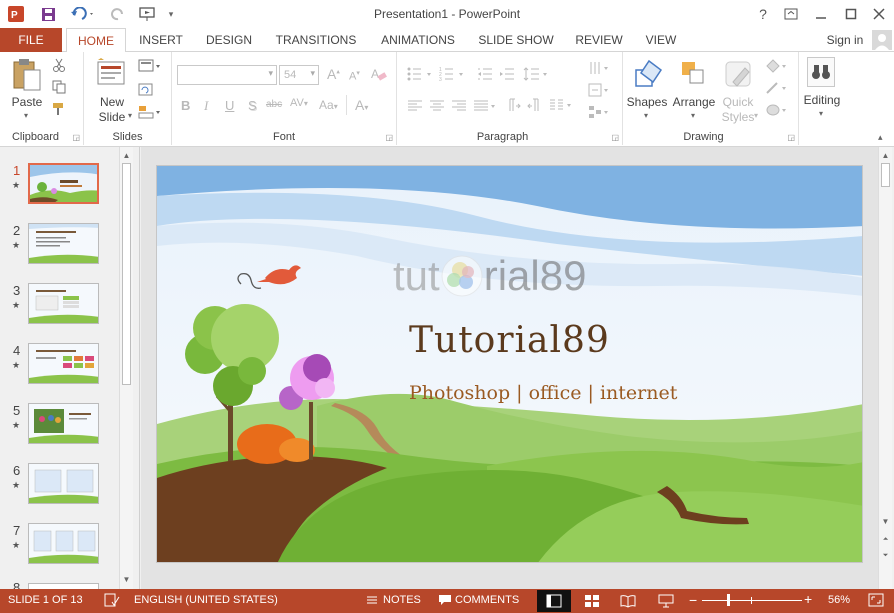 The image size is (894, 613). Describe the element at coordinates (666, 602) in the screenshot. I see `slide-show-view-icon` at that location.